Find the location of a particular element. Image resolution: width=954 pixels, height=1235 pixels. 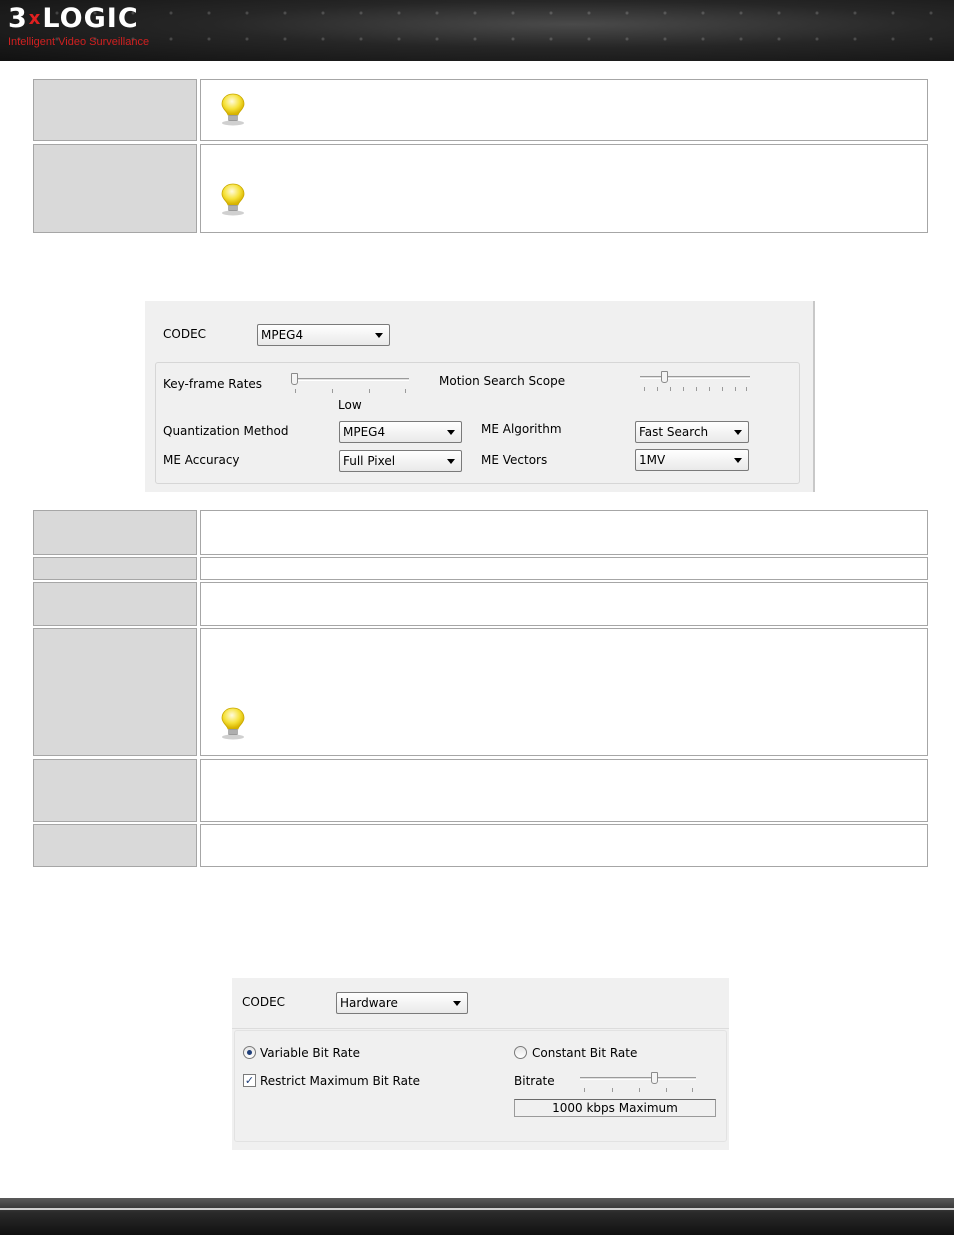

constant-bit-rate-radio is located at coordinates (520, 1052).